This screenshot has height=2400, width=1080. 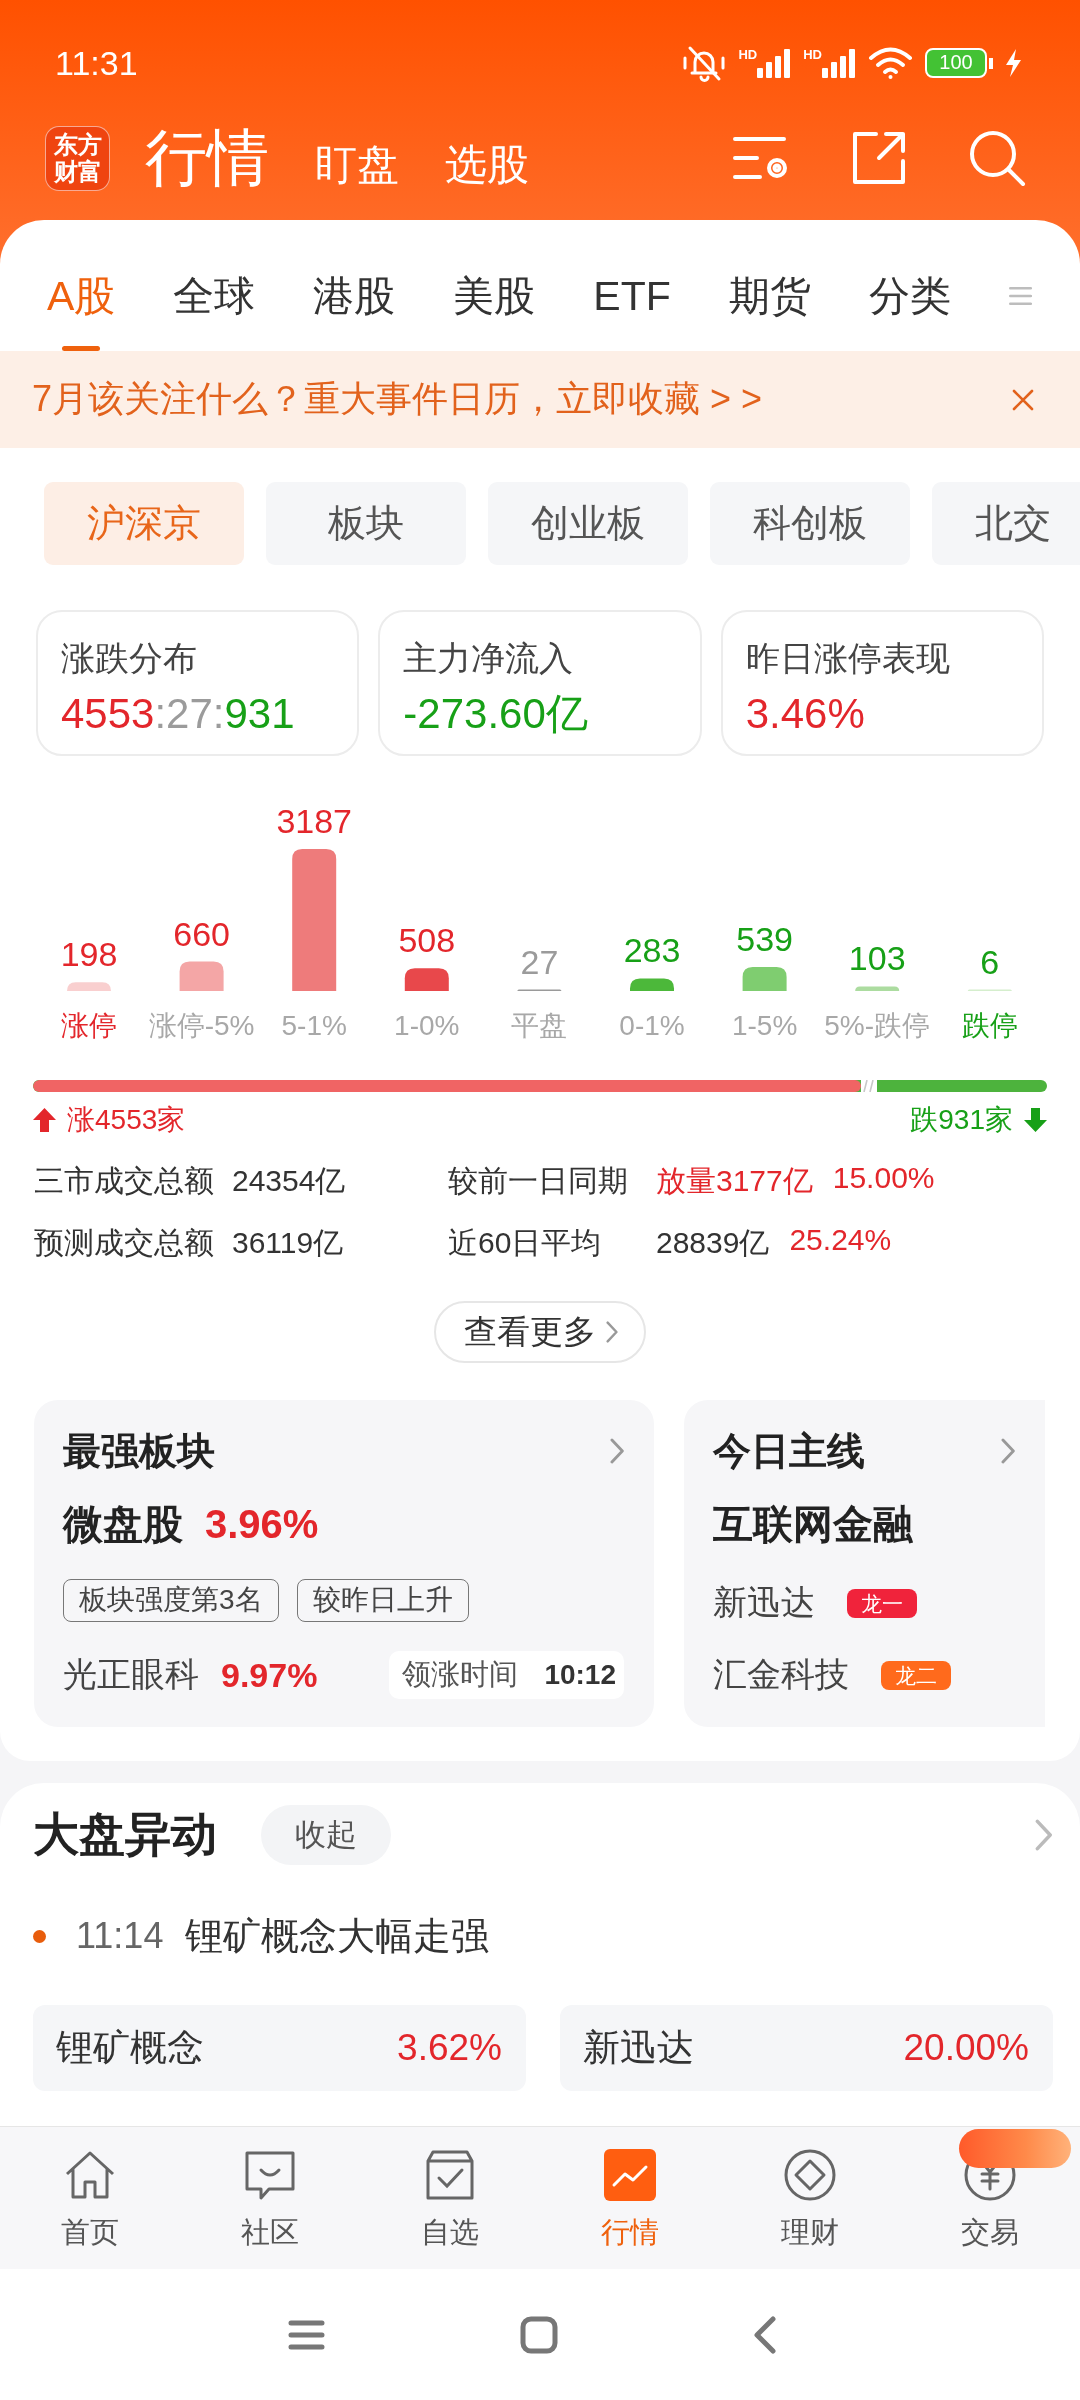 I want to click on home-button-icon, so click(x=538, y=2334).